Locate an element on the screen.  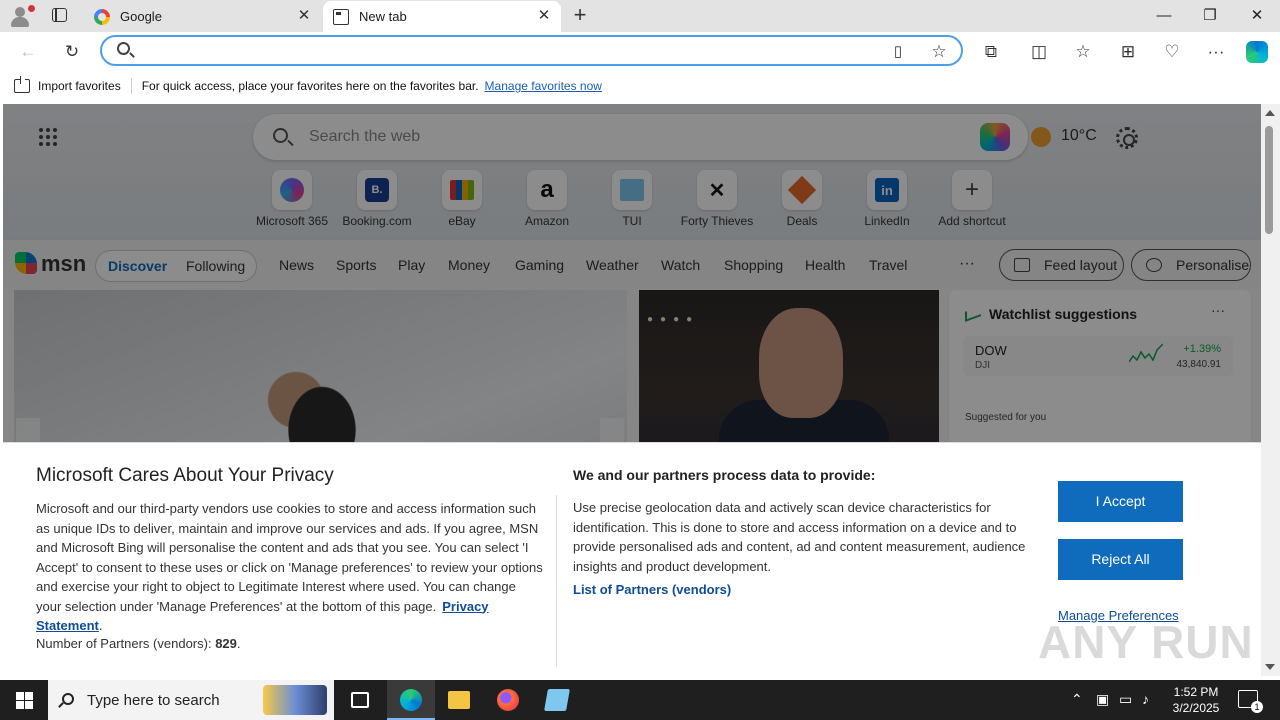
browser-essentials-icon: ♡ is located at coordinates (1172, 52).